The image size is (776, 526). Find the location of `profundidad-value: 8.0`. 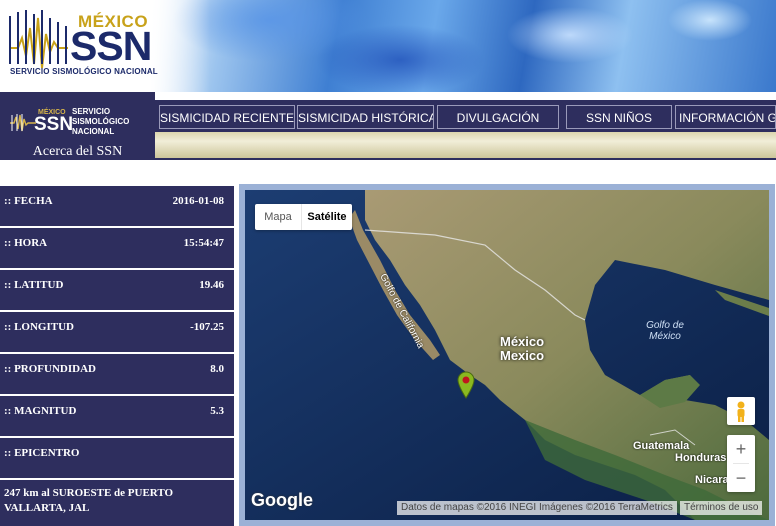

profundidad-value: 8.0 is located at coordinates (217, 369).